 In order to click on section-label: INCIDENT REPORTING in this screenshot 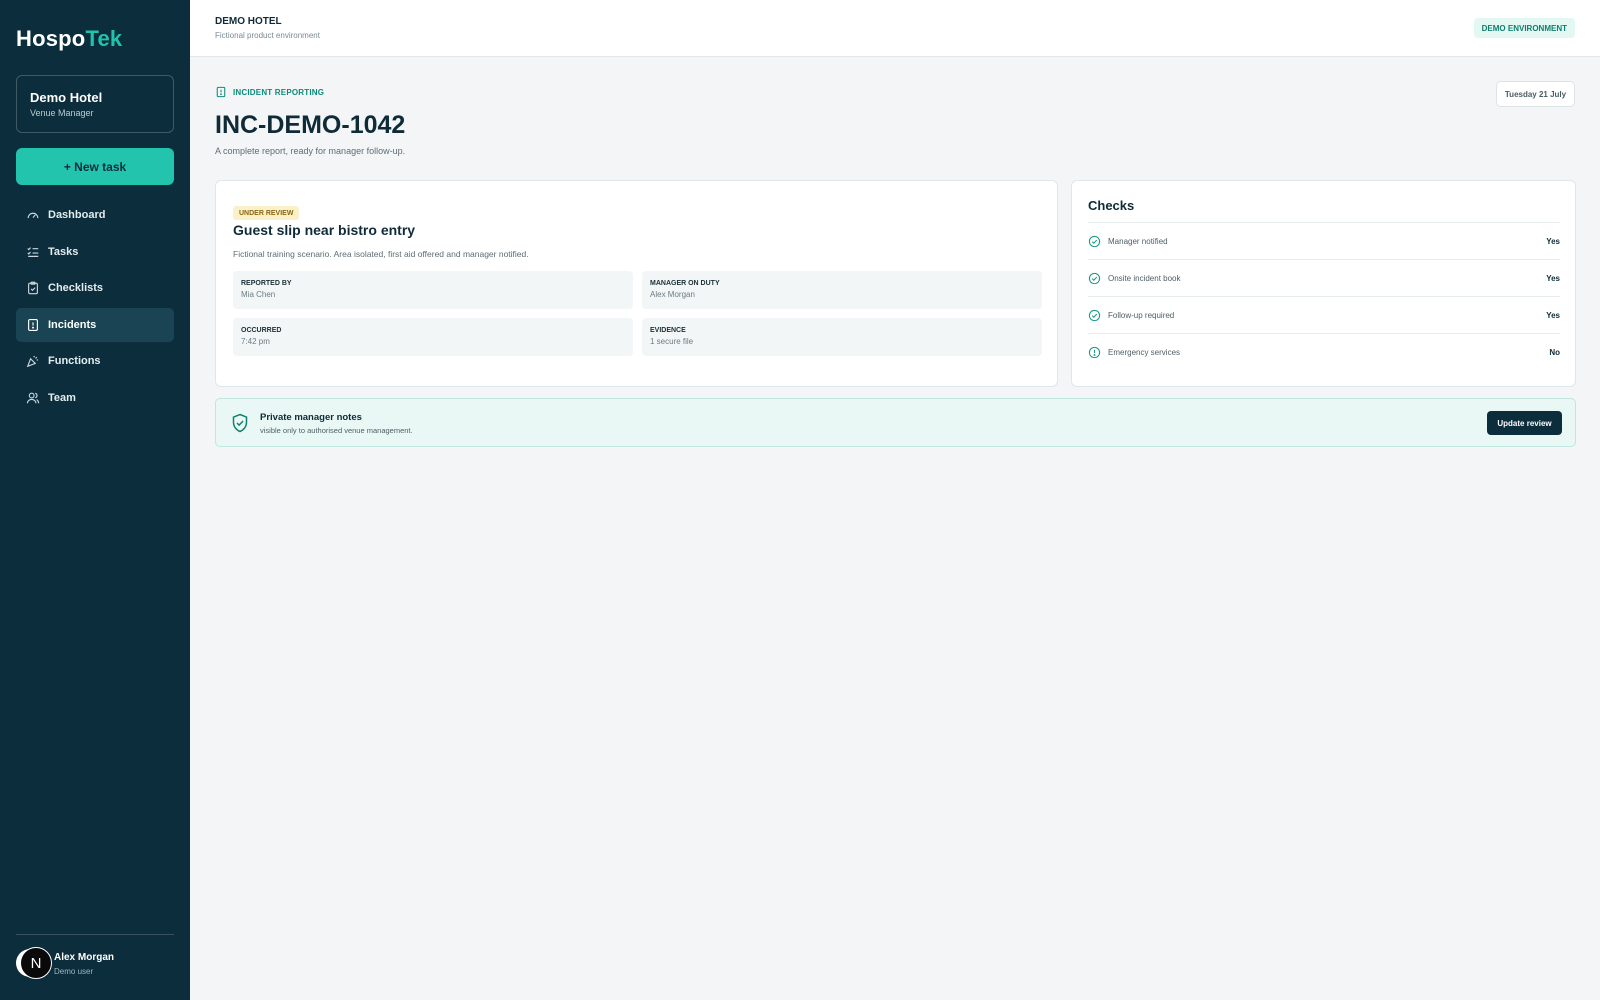, I will do `click(269, 92)`.